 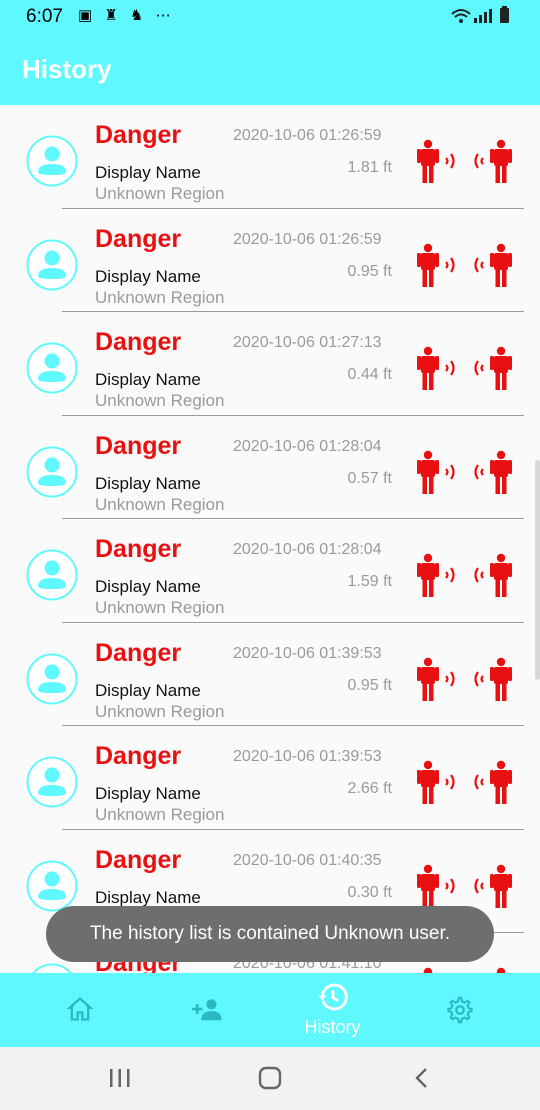 I want to click on nav-home, so click(x=79, y=1010).